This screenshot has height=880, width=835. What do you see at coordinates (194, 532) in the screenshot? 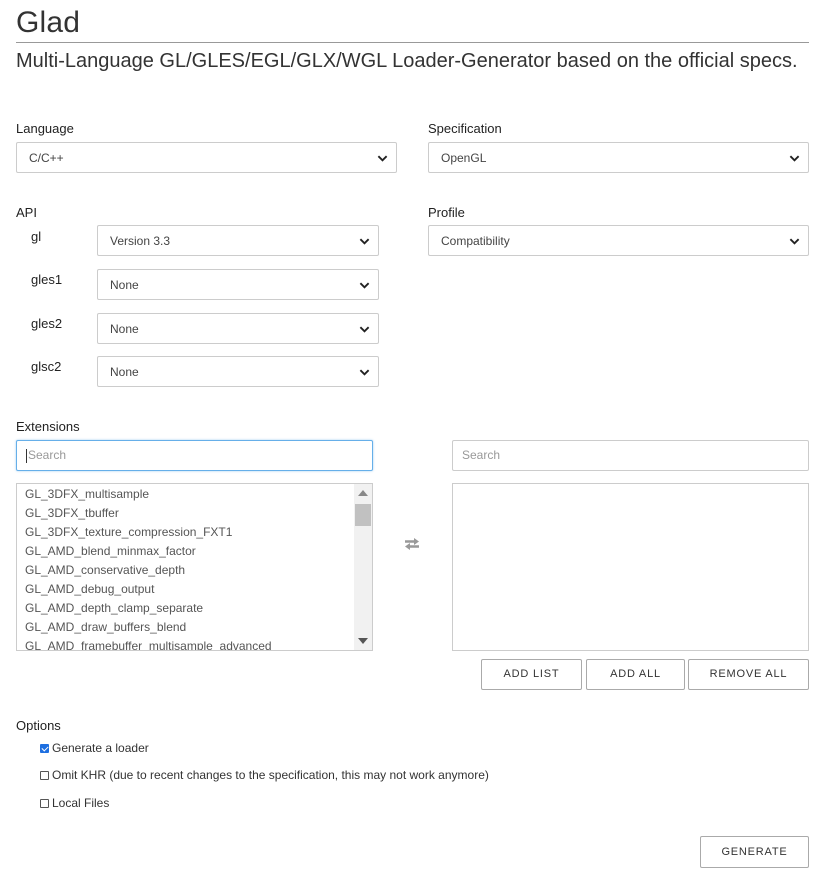
I see `list-item: GL_3DFX_texture_compression_FXT1` at bounding box center [194, 532].